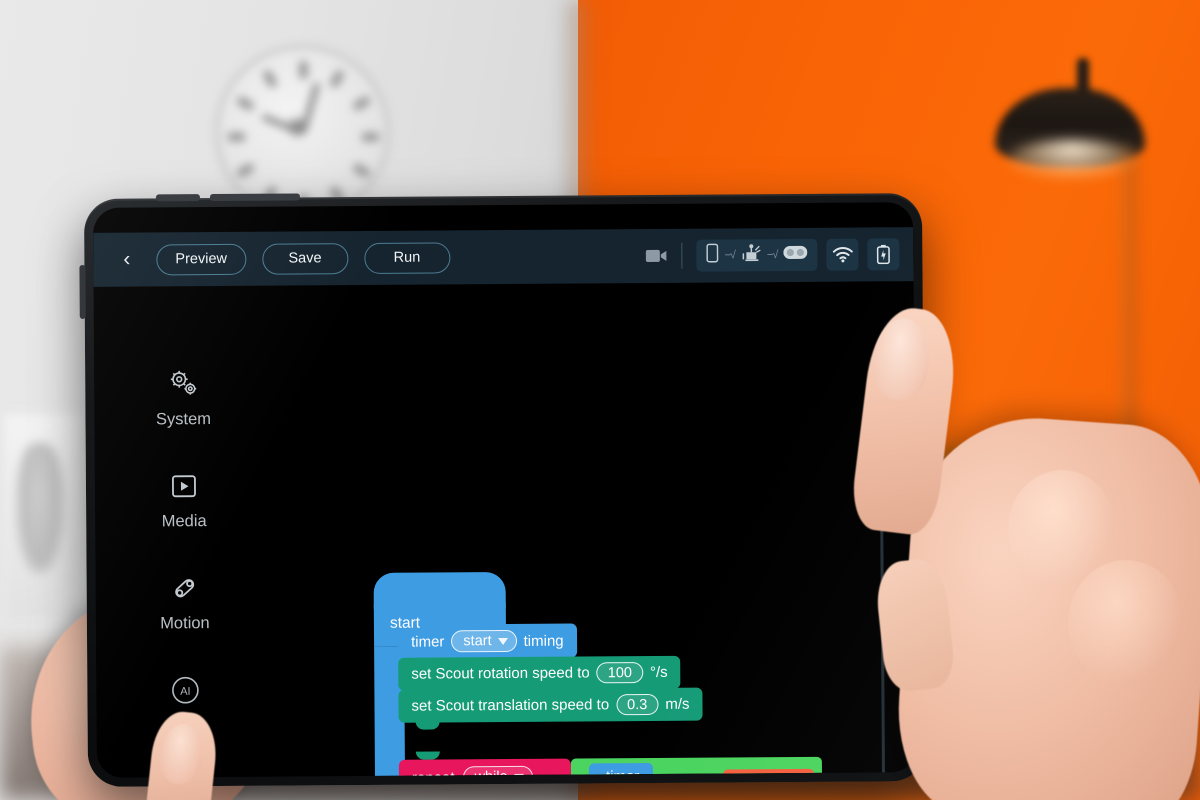 Image resolution: width=1200 pixels, height=800 pixels. I want to click on gamepad-icon, so click(795, 255).